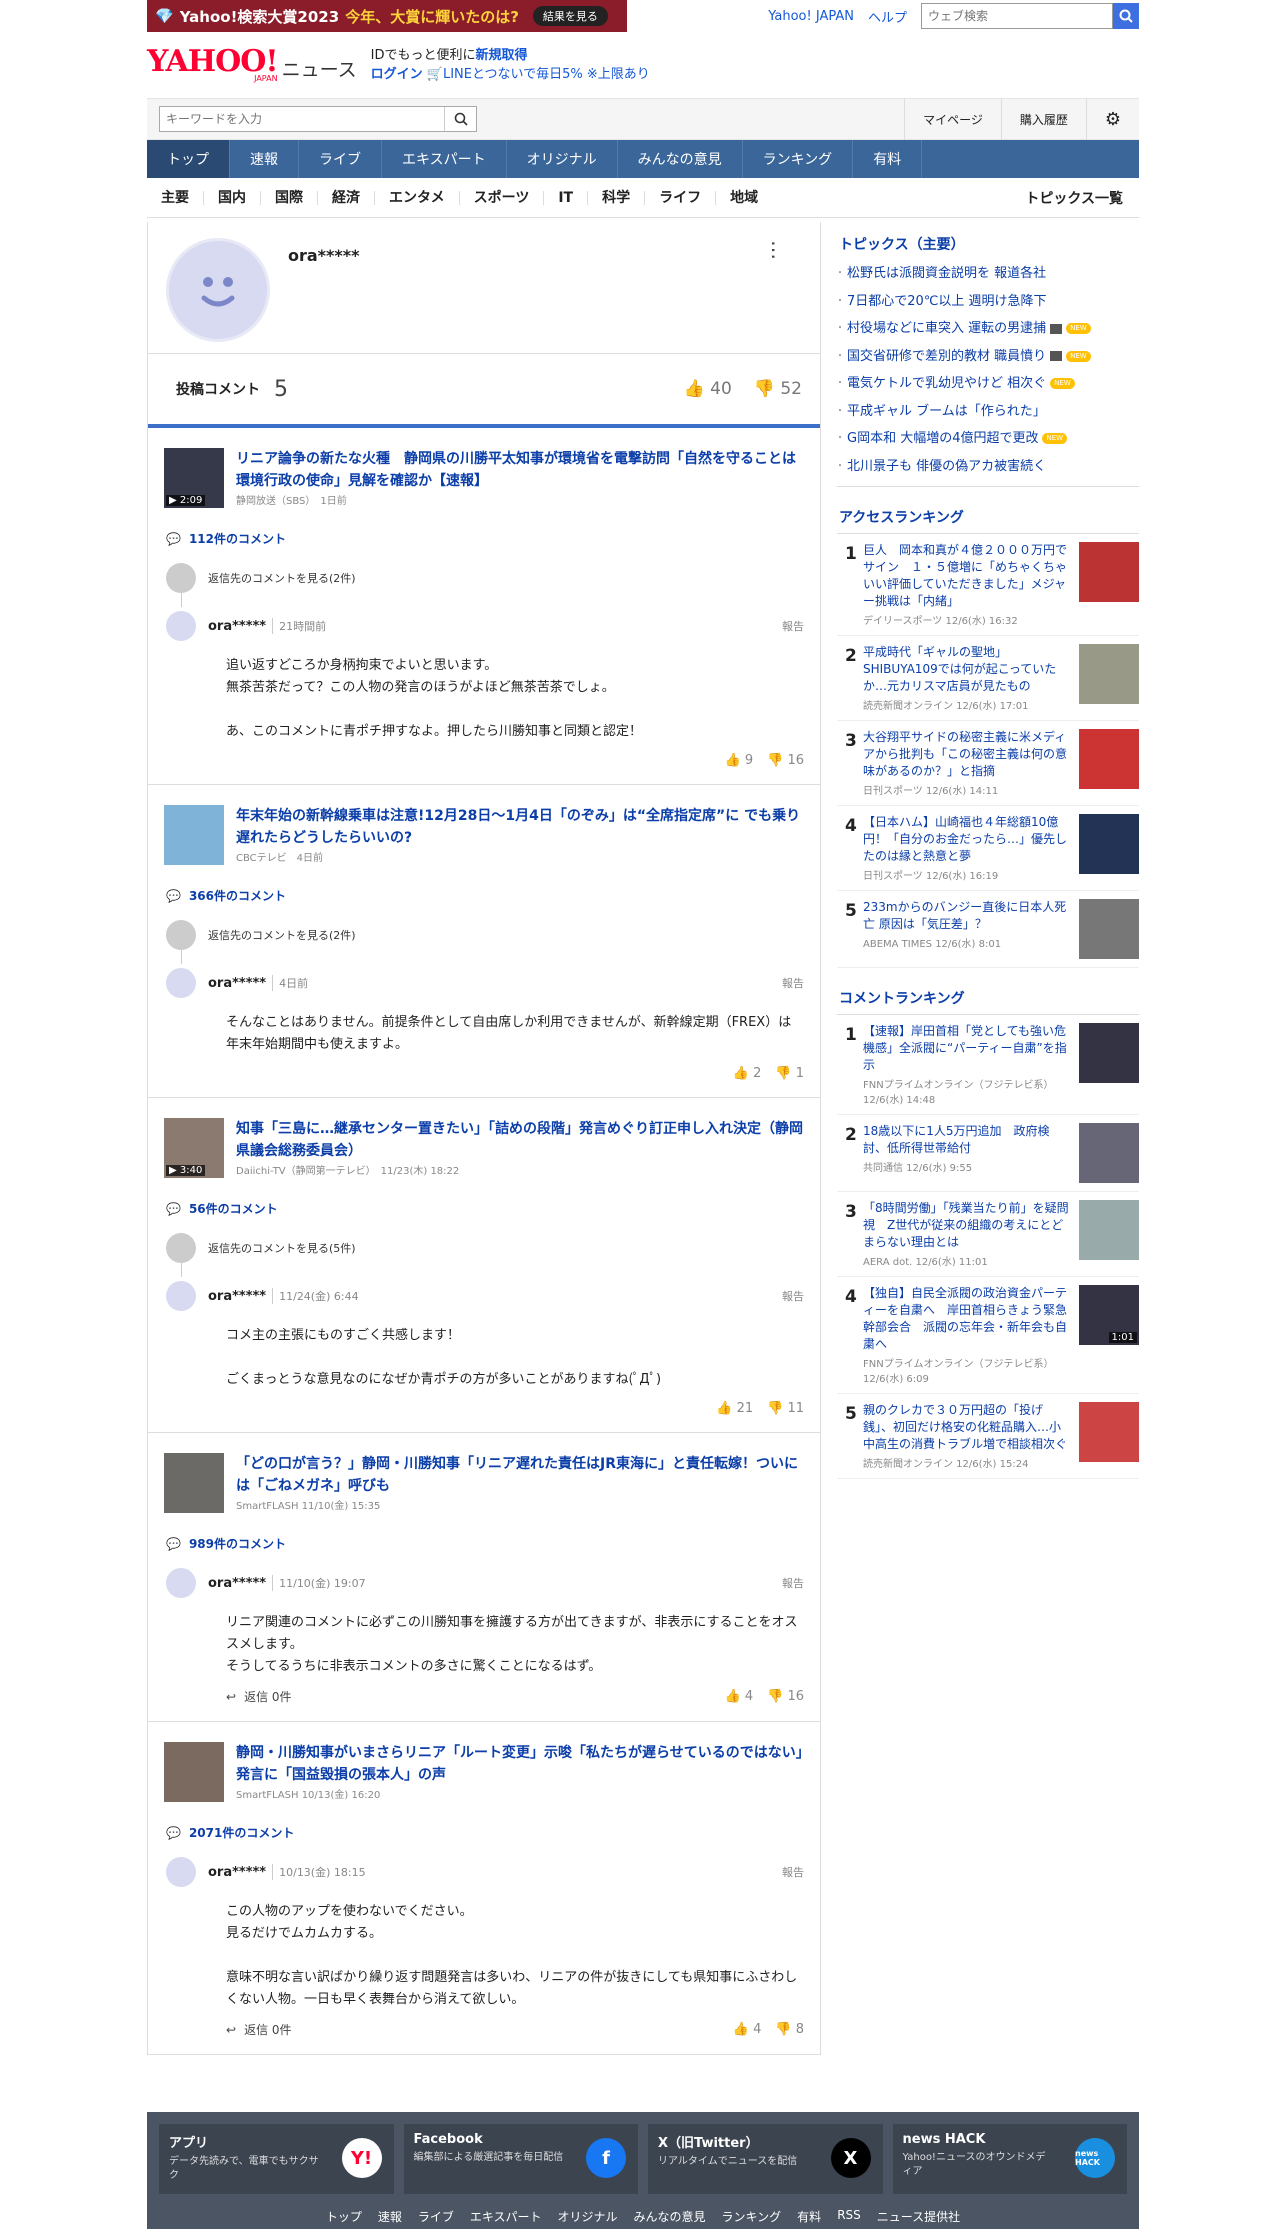 Image resolution: width=1284 pixels, height=2229 pixels. Describe the element at coordinates (340, 159) in the screenshot. I see `gnav-live: ライブ` at that location.